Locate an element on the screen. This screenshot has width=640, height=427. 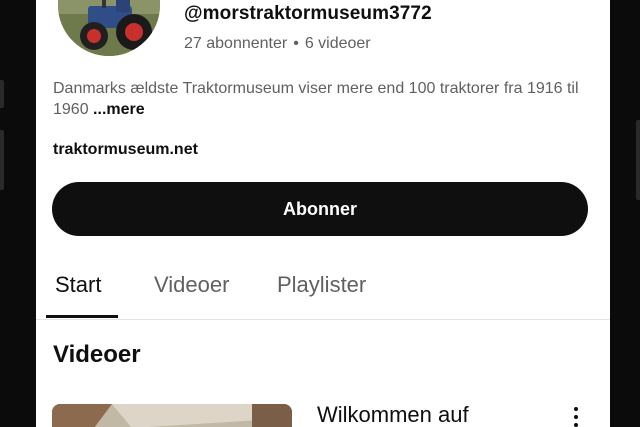
phone-power-button is located at coordinates (638, 160).